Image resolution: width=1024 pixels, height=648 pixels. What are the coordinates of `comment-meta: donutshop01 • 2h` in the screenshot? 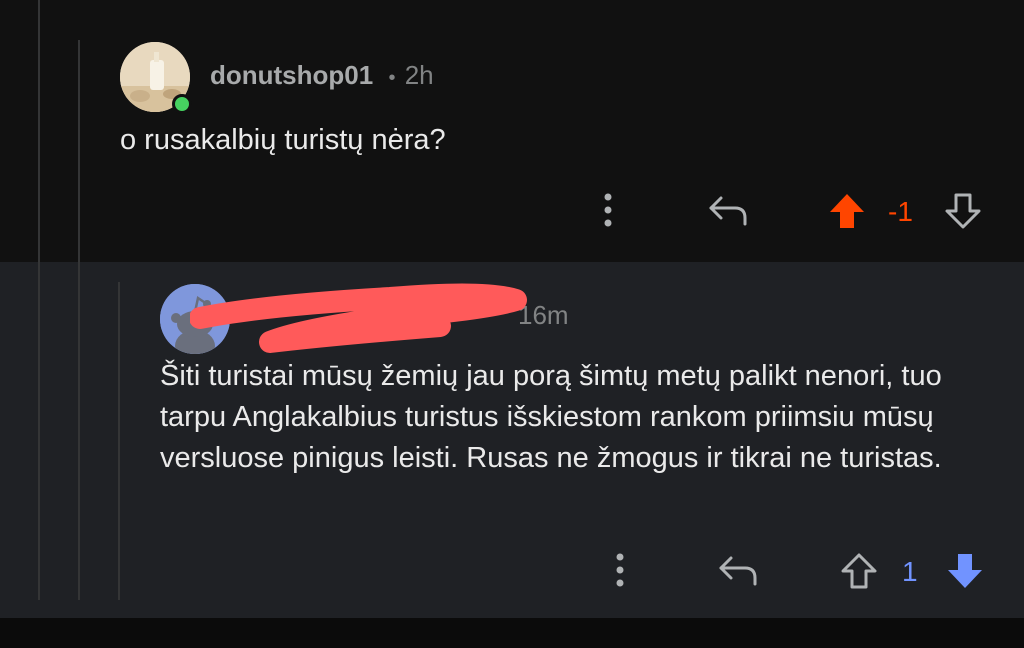 It's located at (322, 75).